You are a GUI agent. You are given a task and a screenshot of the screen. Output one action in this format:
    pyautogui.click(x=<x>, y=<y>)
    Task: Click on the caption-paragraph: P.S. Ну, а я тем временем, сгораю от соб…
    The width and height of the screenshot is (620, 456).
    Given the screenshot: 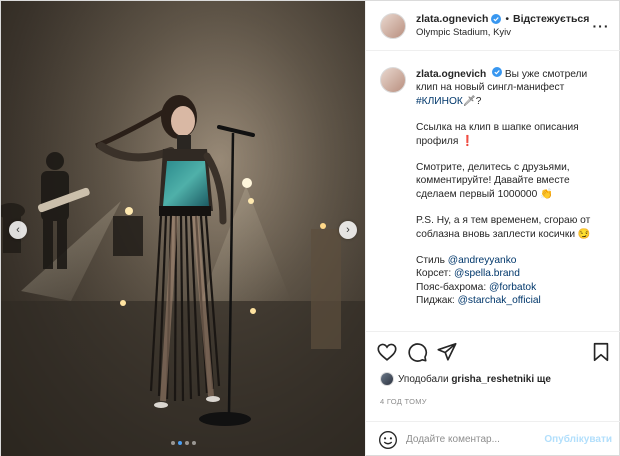 What is the action you would take?
    pyautogui.click(x=503, y=227)
    